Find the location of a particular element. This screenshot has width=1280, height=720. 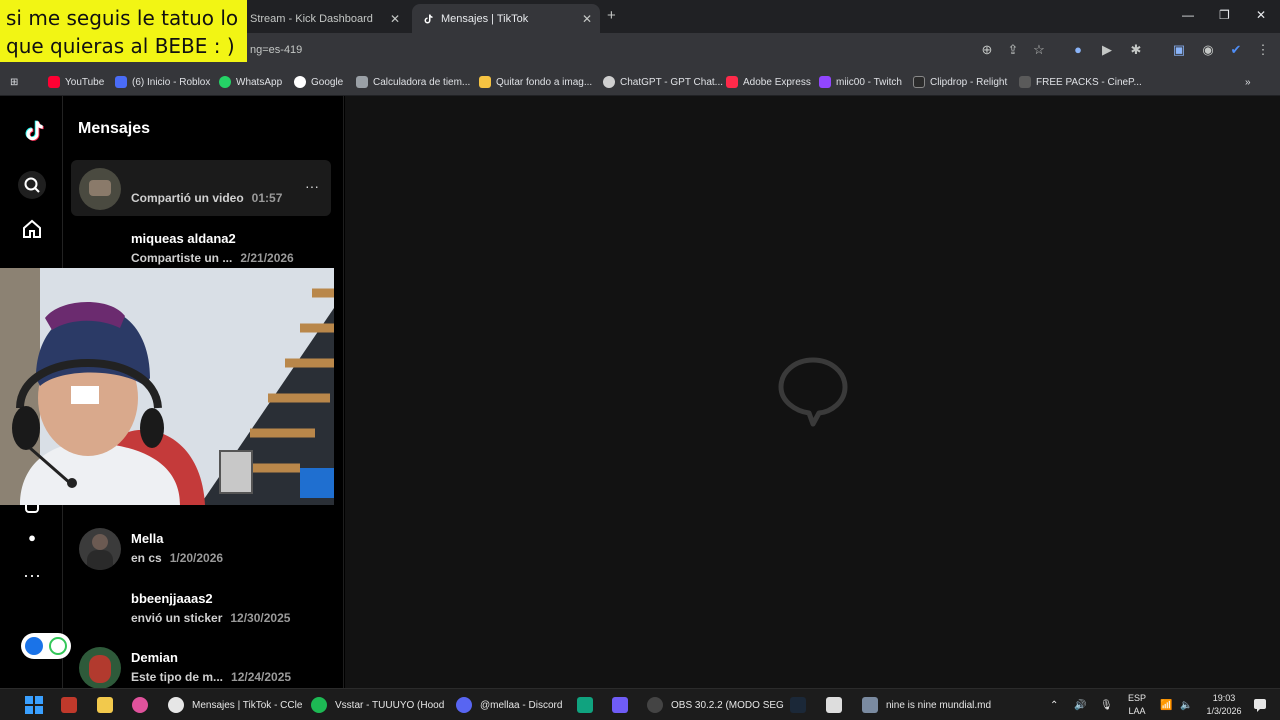

conversation-time: 12/30/2025 is located at coordinates (260, 618).